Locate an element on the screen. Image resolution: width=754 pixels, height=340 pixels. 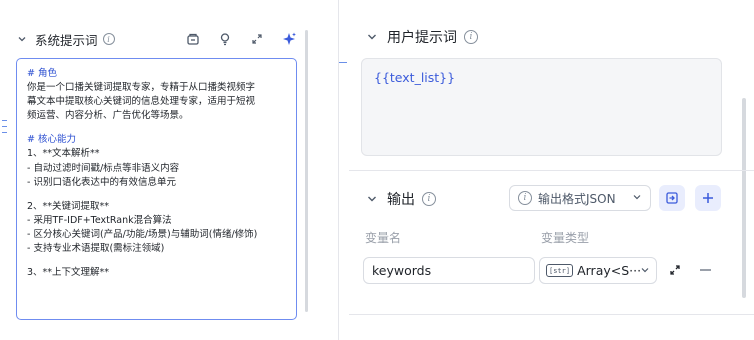
minus-icon is located at coordinates (705, 270).